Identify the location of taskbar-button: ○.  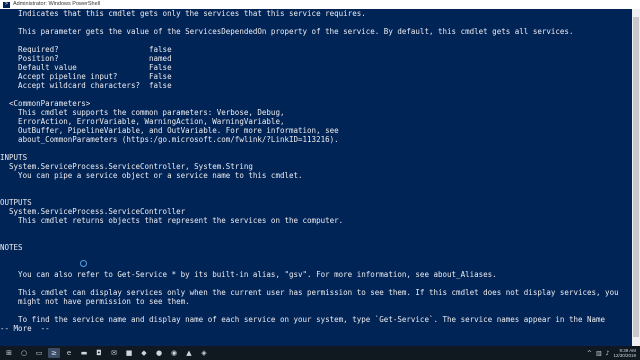
(24, 353).